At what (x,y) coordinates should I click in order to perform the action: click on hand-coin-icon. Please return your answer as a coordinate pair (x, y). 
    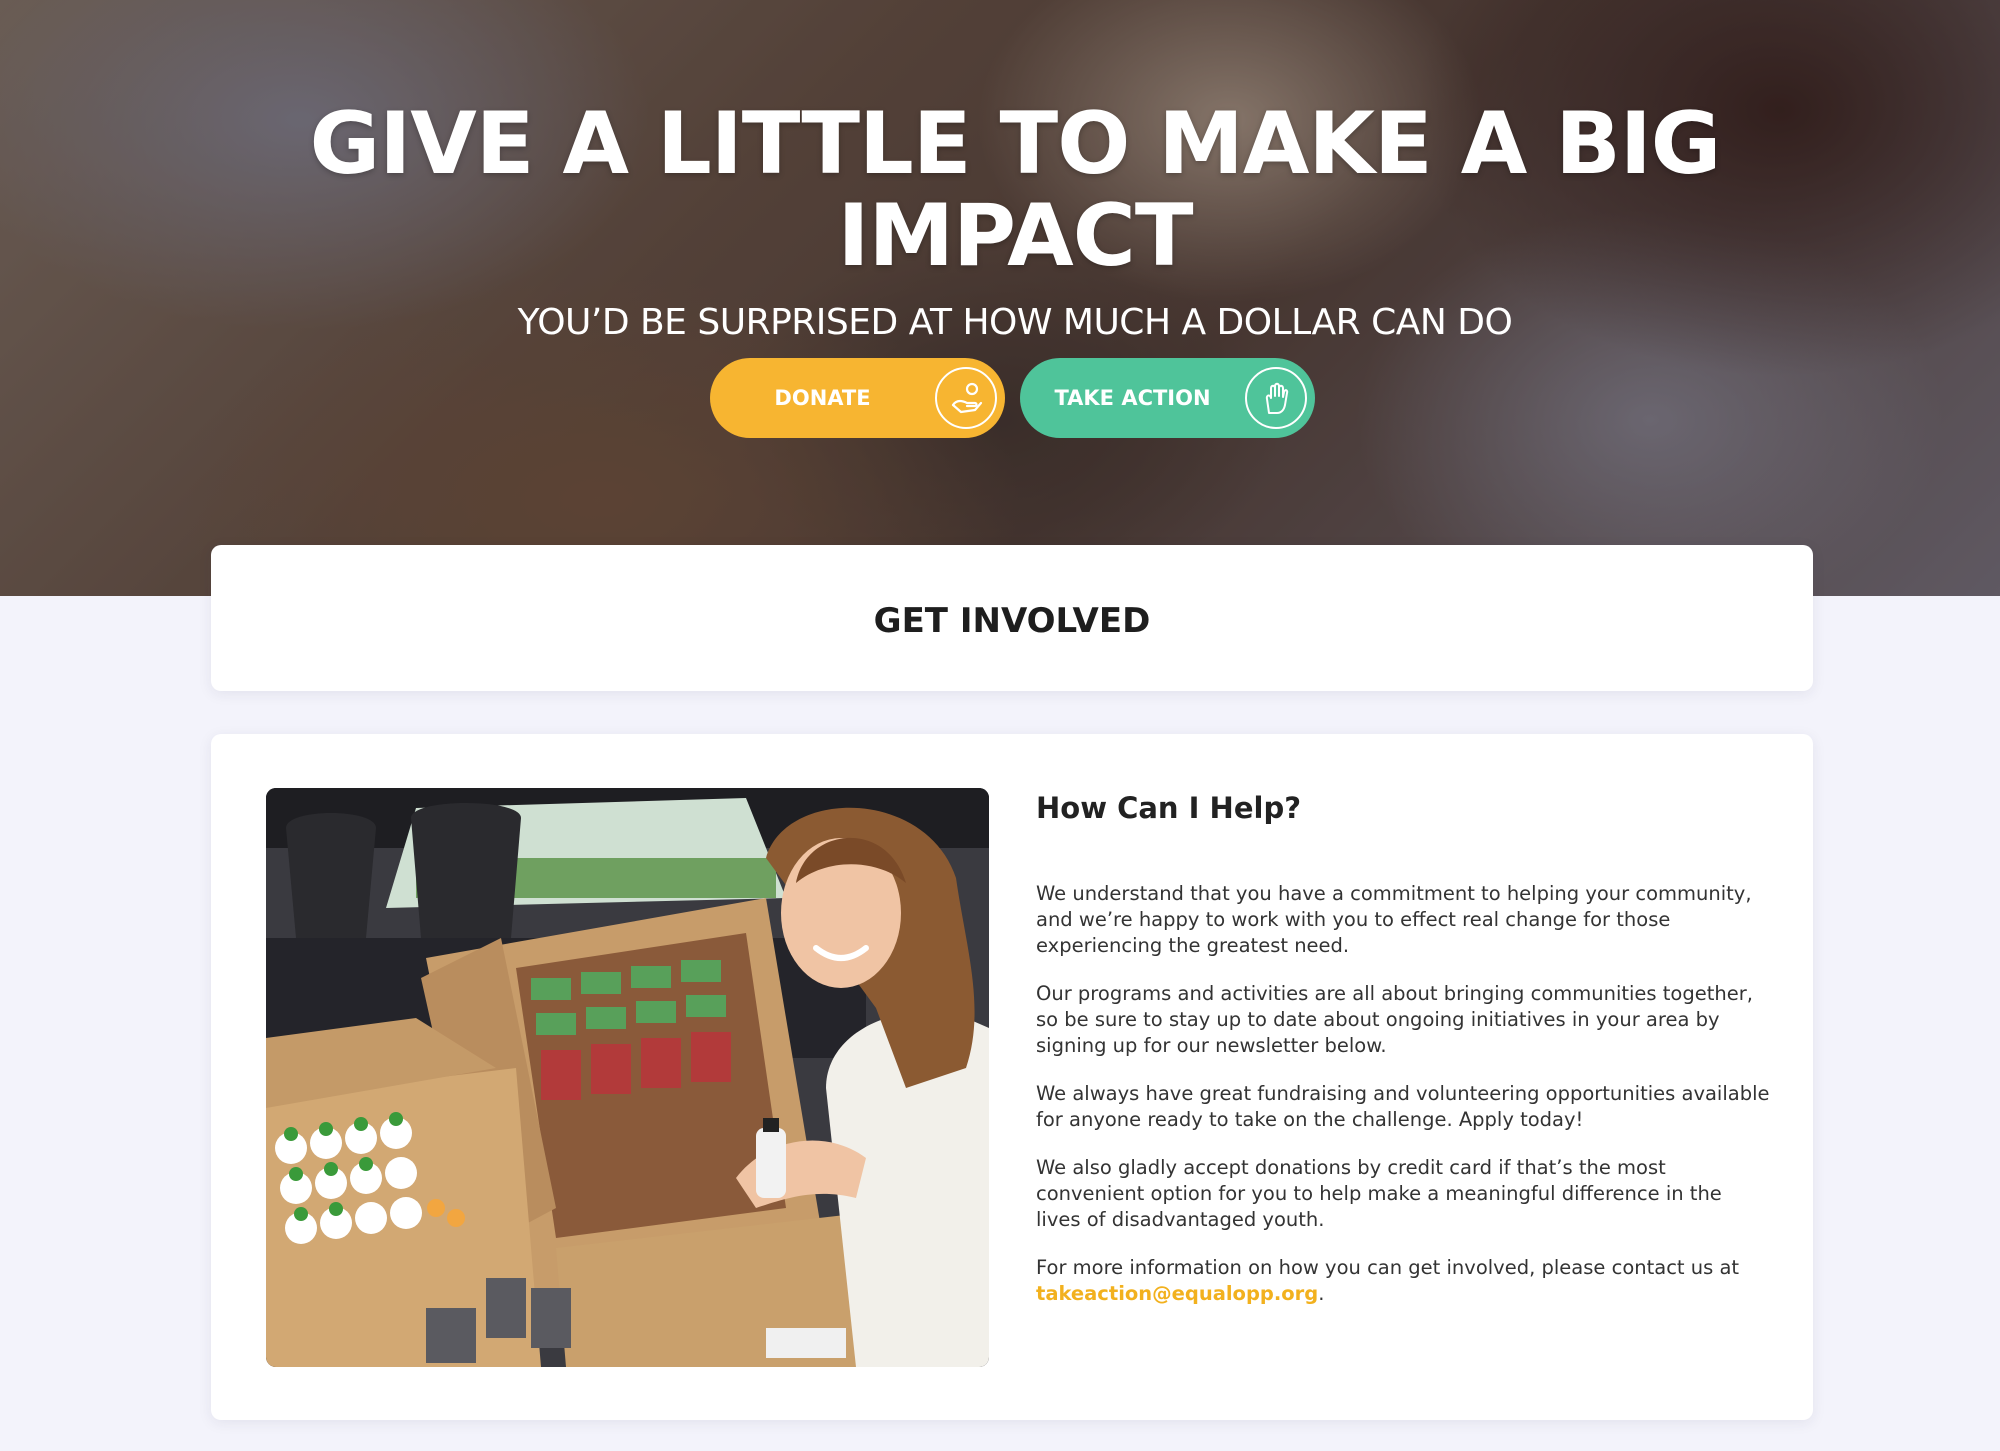
    Looking at the image, I should click on (966, 398).